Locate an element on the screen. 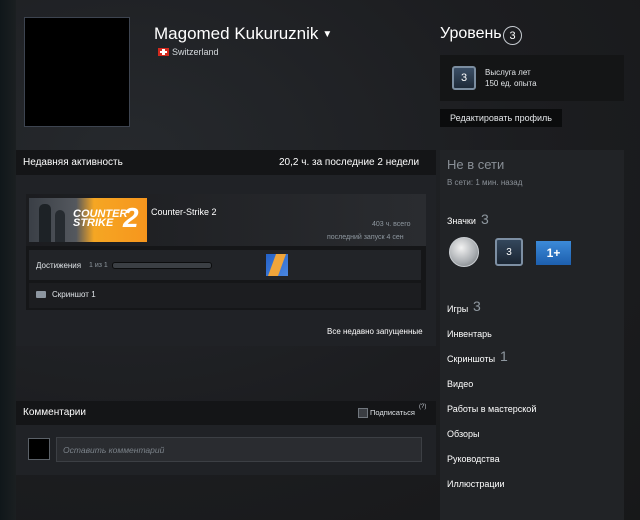 The image size is (640, 520). edit-profile-button: Редактировать профиль is located at coordinates (501, 118).